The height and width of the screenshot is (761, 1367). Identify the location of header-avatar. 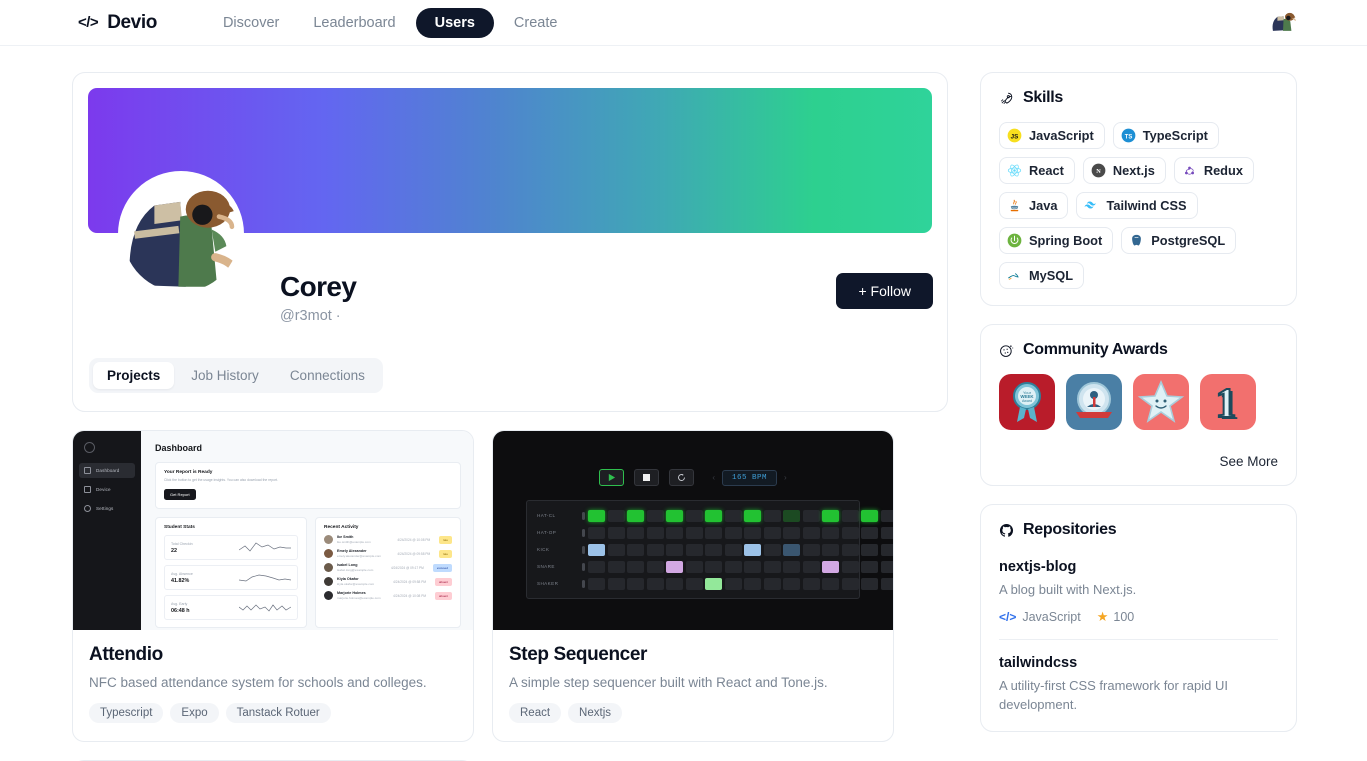
(1283, 22).